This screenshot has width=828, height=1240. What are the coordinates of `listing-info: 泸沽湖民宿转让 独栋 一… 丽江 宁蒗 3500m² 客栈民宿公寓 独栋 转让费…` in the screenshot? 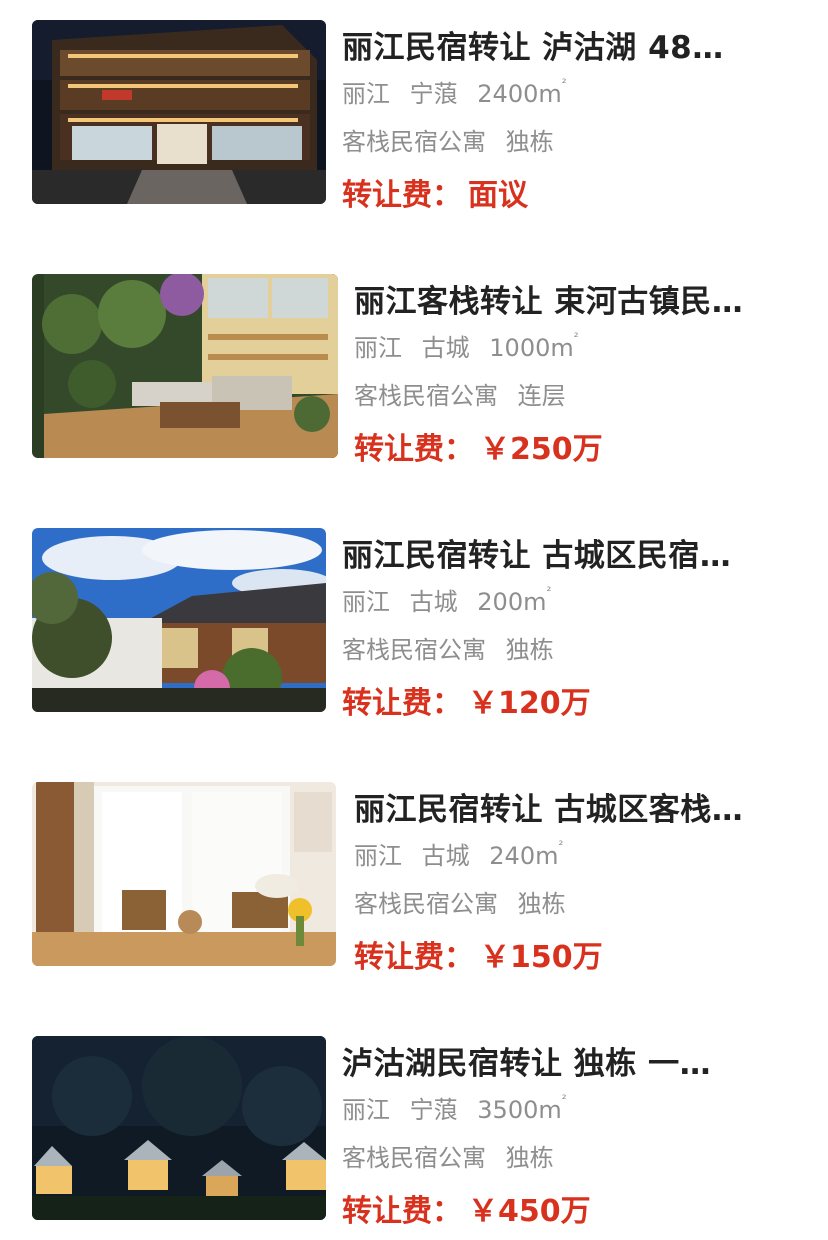 It's located at (557, 1132).